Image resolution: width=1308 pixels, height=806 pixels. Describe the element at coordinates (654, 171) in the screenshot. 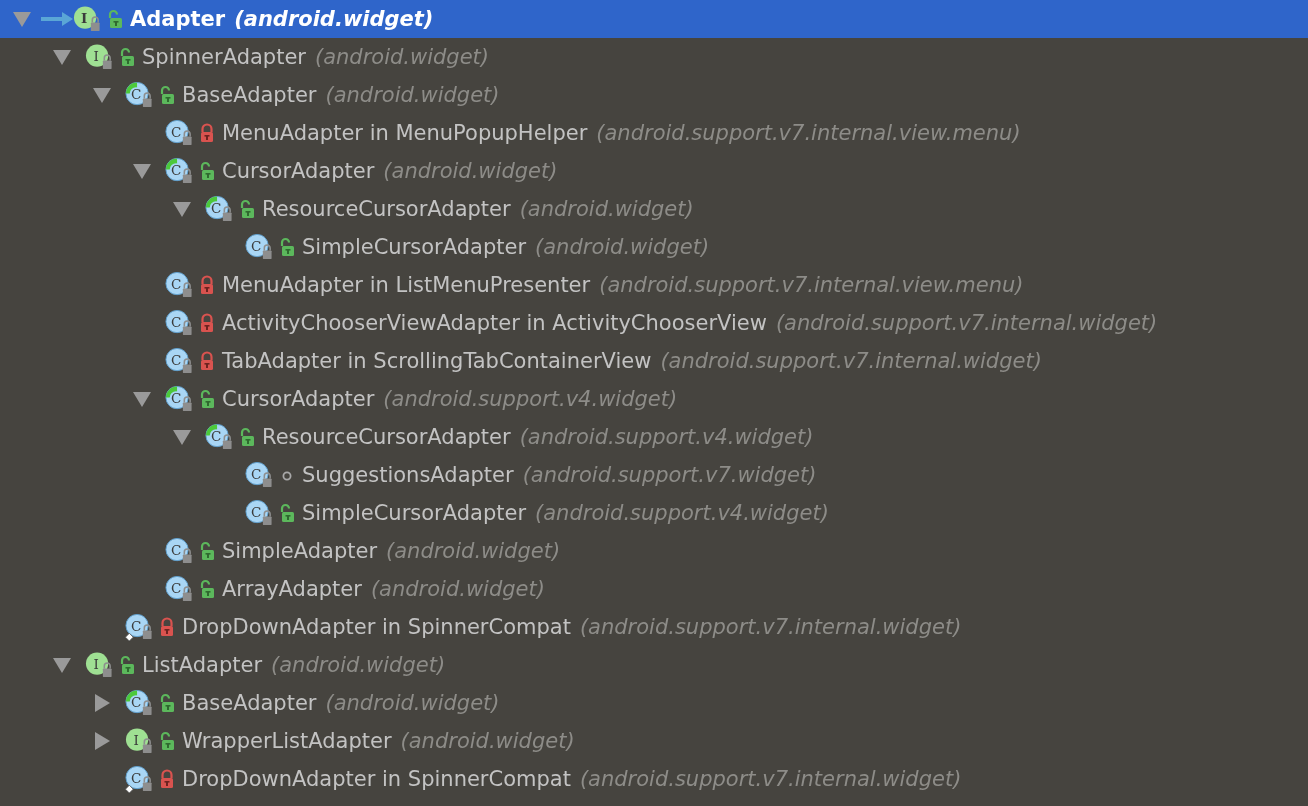

I see `tree-row: C CursorAdapter (android.widget)` at that location.